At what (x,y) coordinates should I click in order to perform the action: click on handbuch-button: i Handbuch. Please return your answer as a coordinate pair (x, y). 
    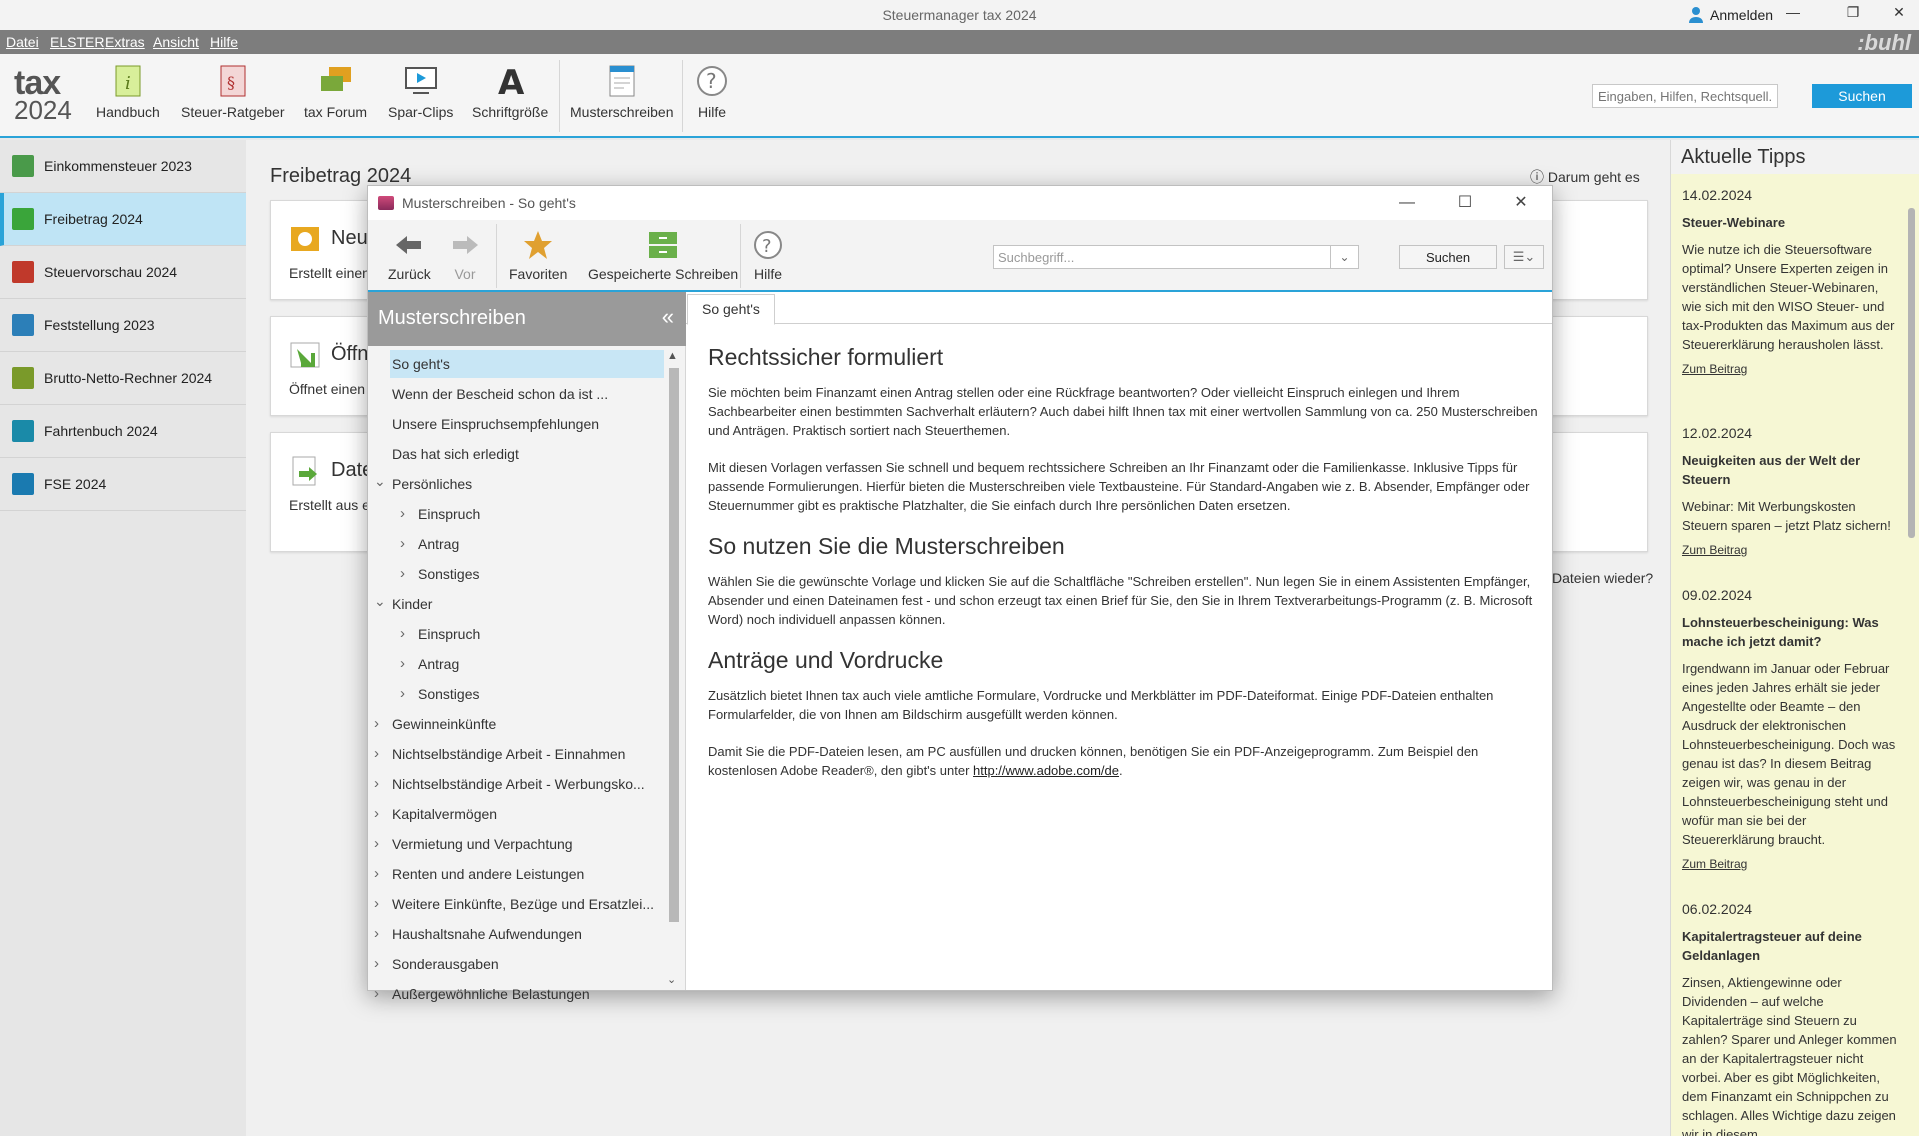
    Looking at the image, I should click on (128, 92).